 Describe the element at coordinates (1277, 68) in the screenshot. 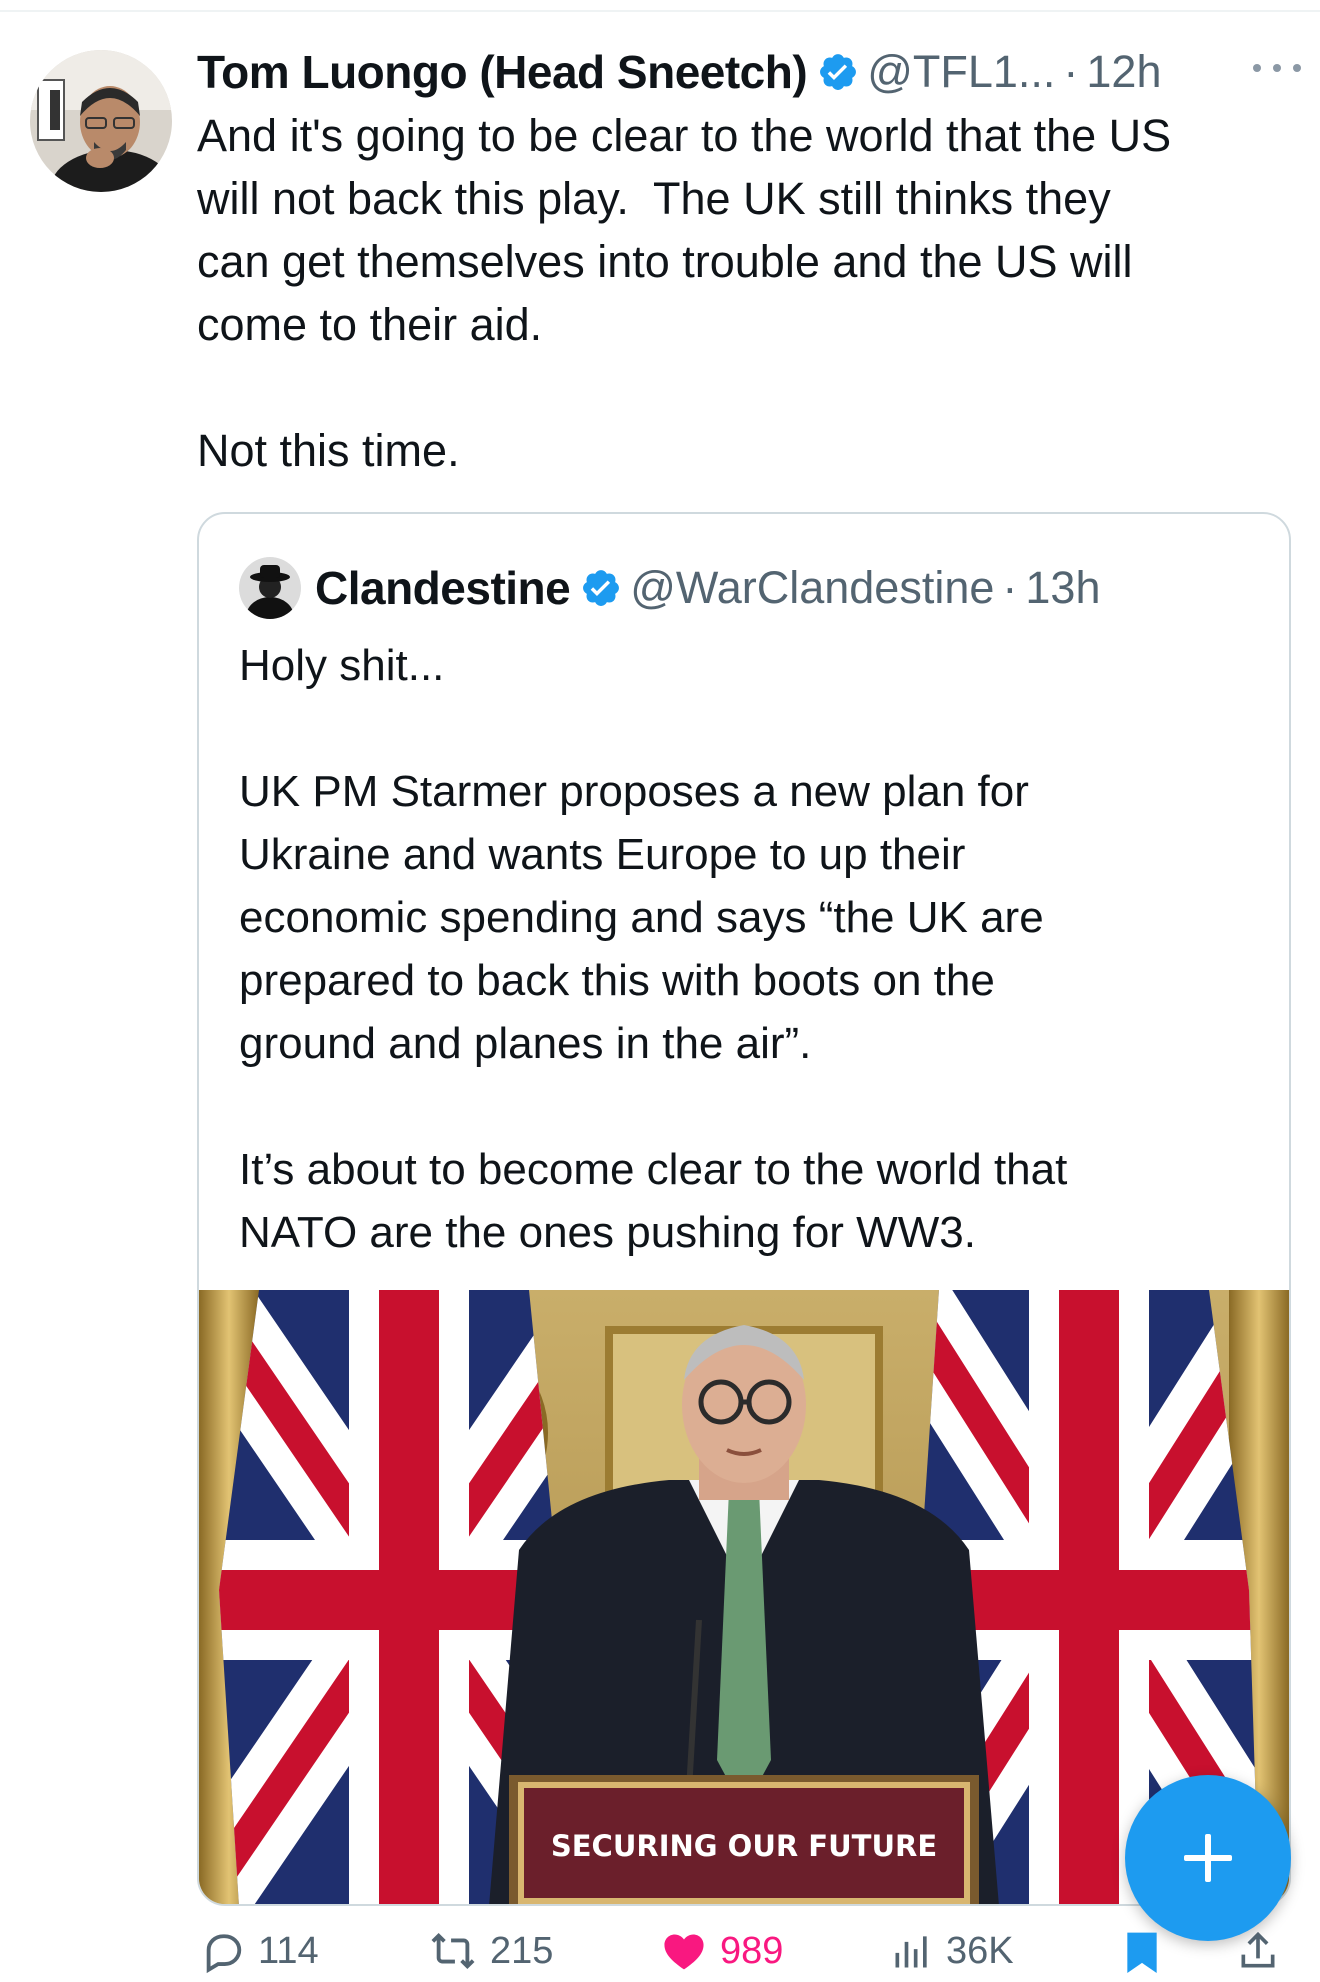

I see `more-icon` at that location.